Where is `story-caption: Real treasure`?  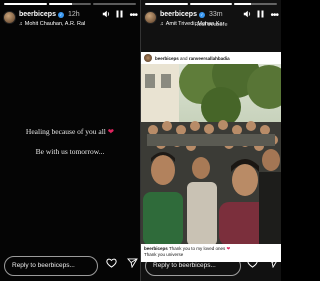 story-caption: Real treasure is located at coordinates (211, 25).